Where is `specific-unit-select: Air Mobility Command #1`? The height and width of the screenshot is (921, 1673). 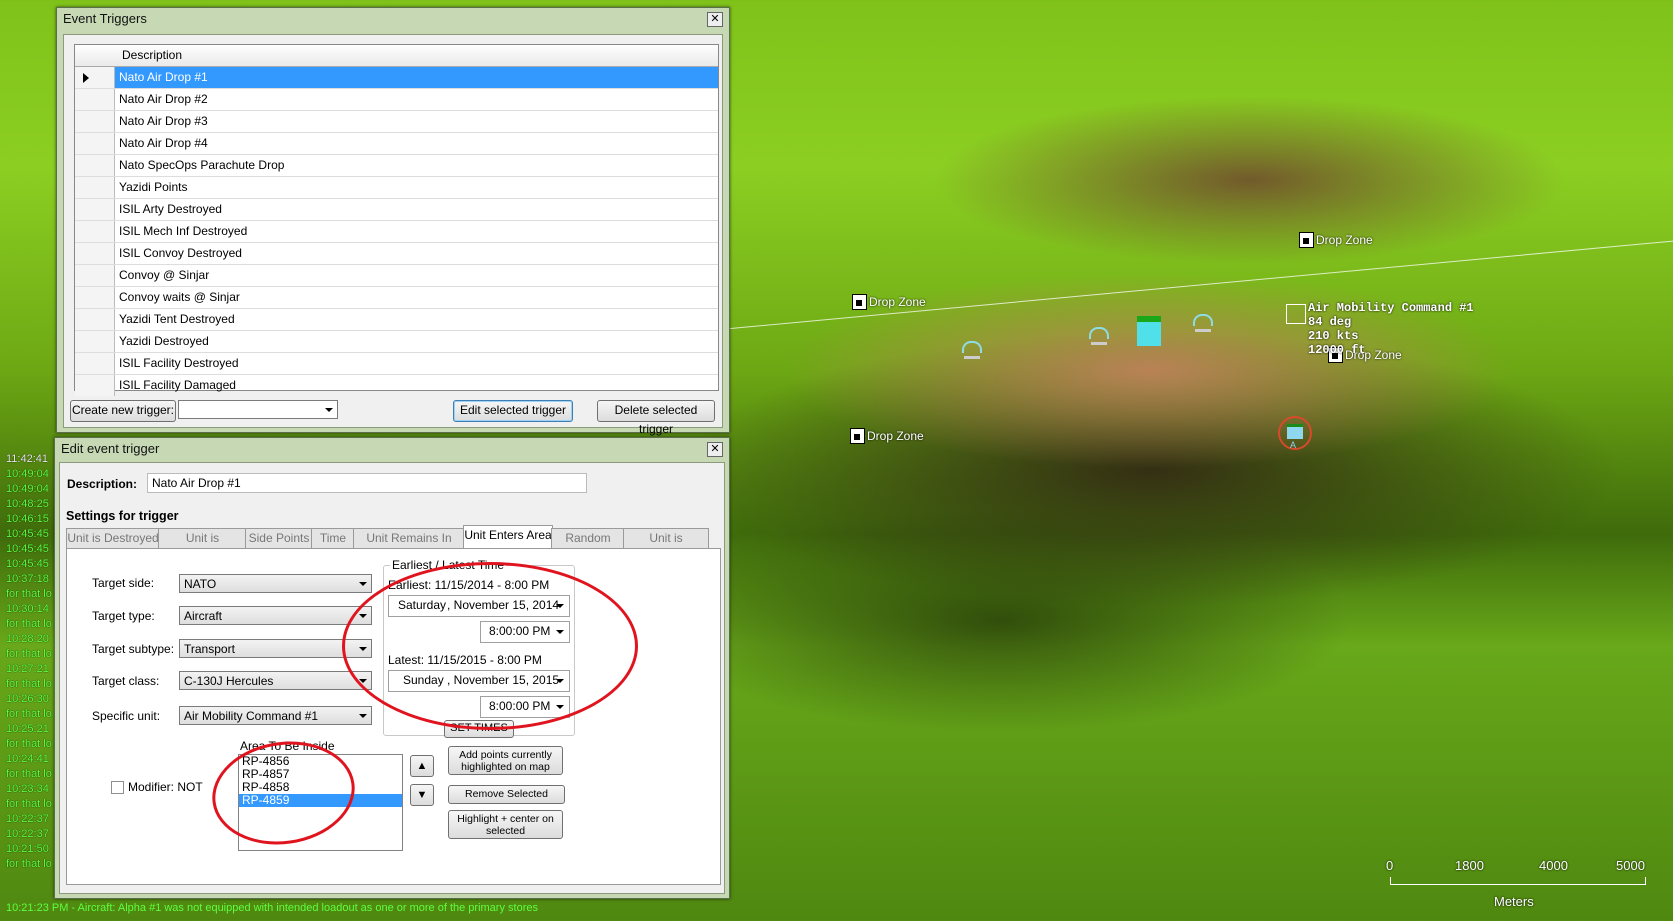
specific-unit-select: Air Mobility Command #1 is located at coordinates (275, 715).